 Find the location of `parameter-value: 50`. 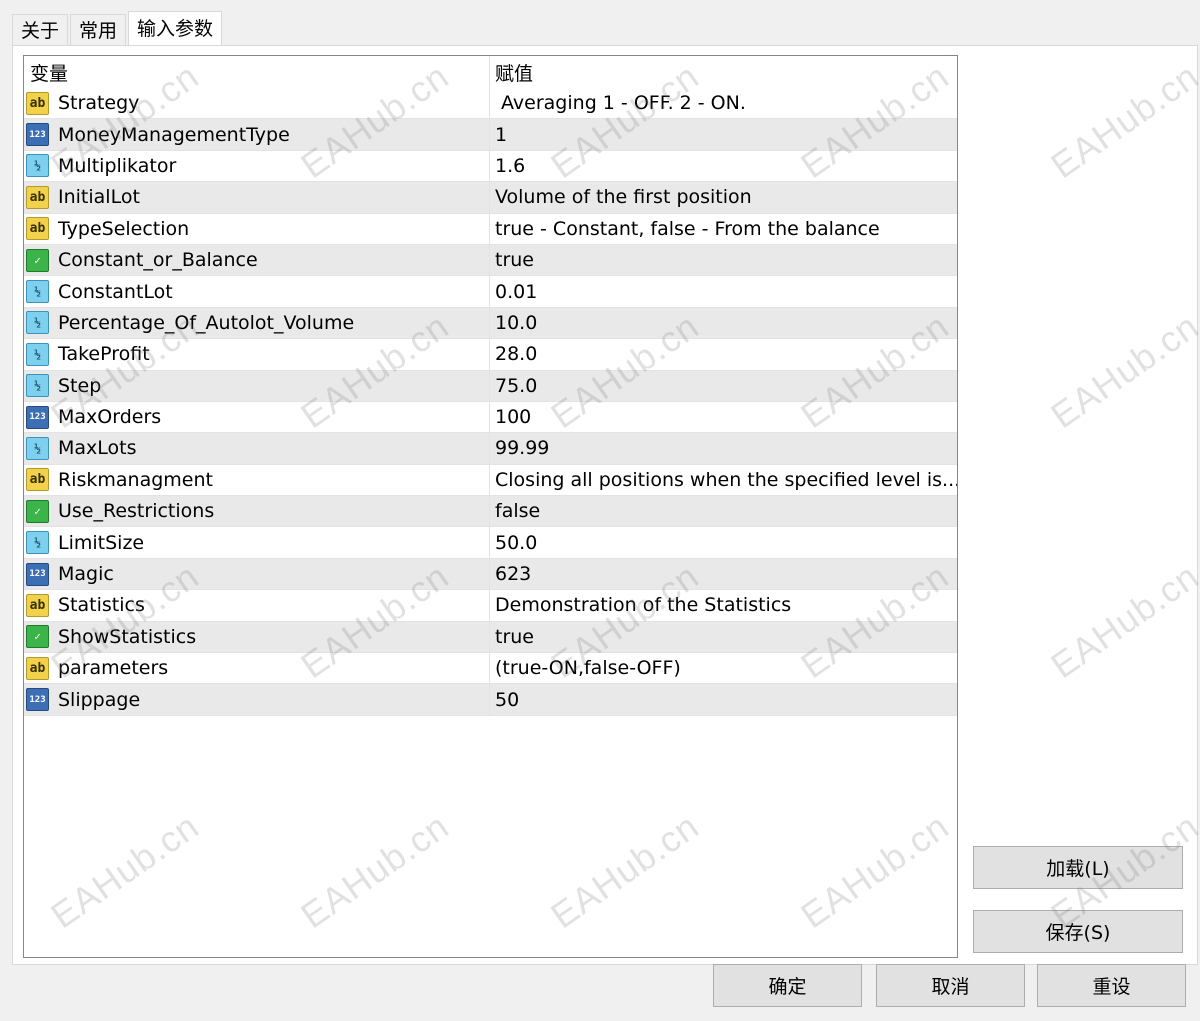

parameter-value: 50 is located at coordinates (723, 699).